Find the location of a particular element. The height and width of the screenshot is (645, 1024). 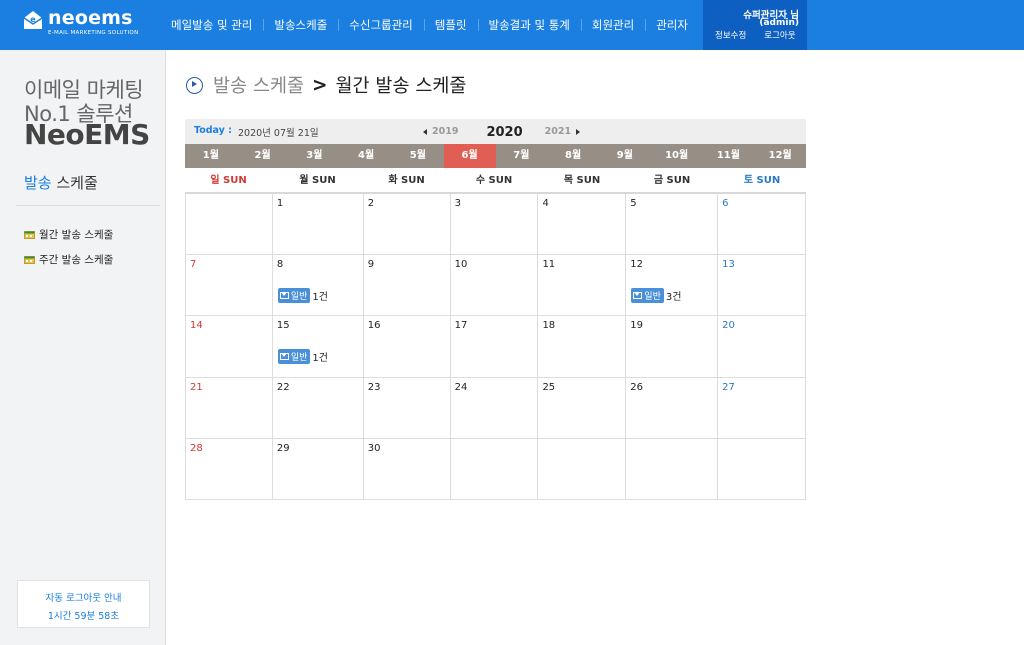

neoems-logo: e neoems E-MAIL MARKETING SOLUTION is located at coordinates (82, 23).